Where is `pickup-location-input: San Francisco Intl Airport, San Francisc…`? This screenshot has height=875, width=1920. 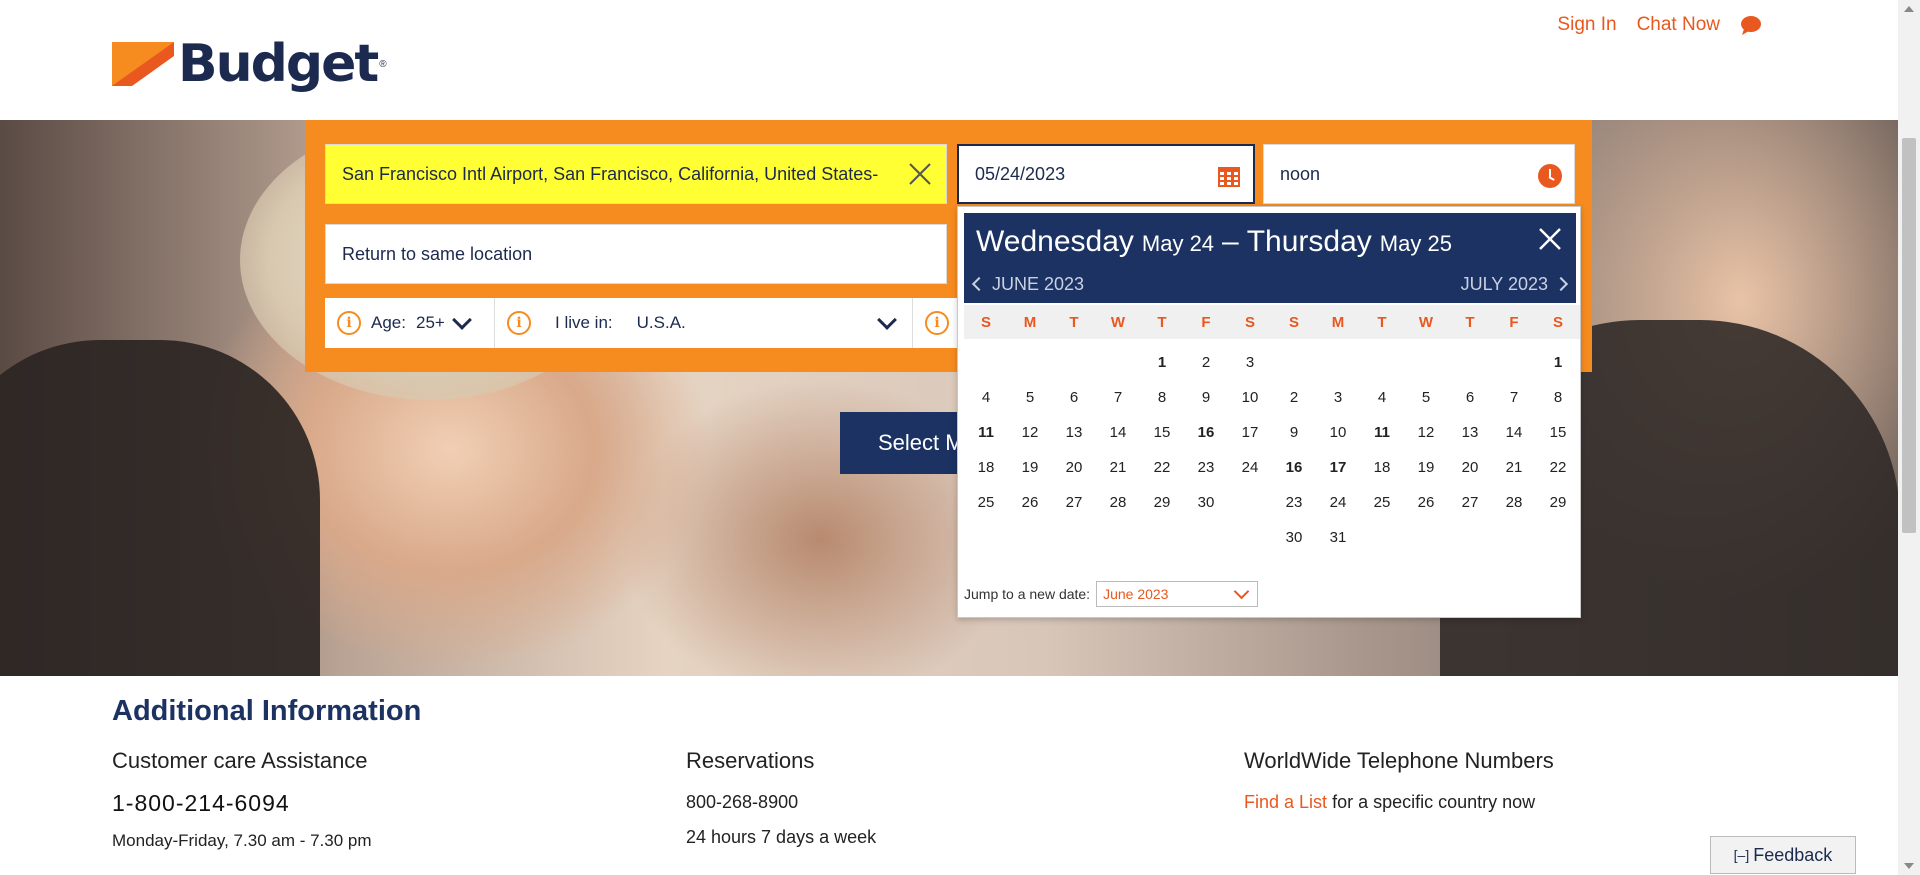
pickup-location-input: San Francisco Intl Airport, San Francisc… is located at coordinates (636, 174).